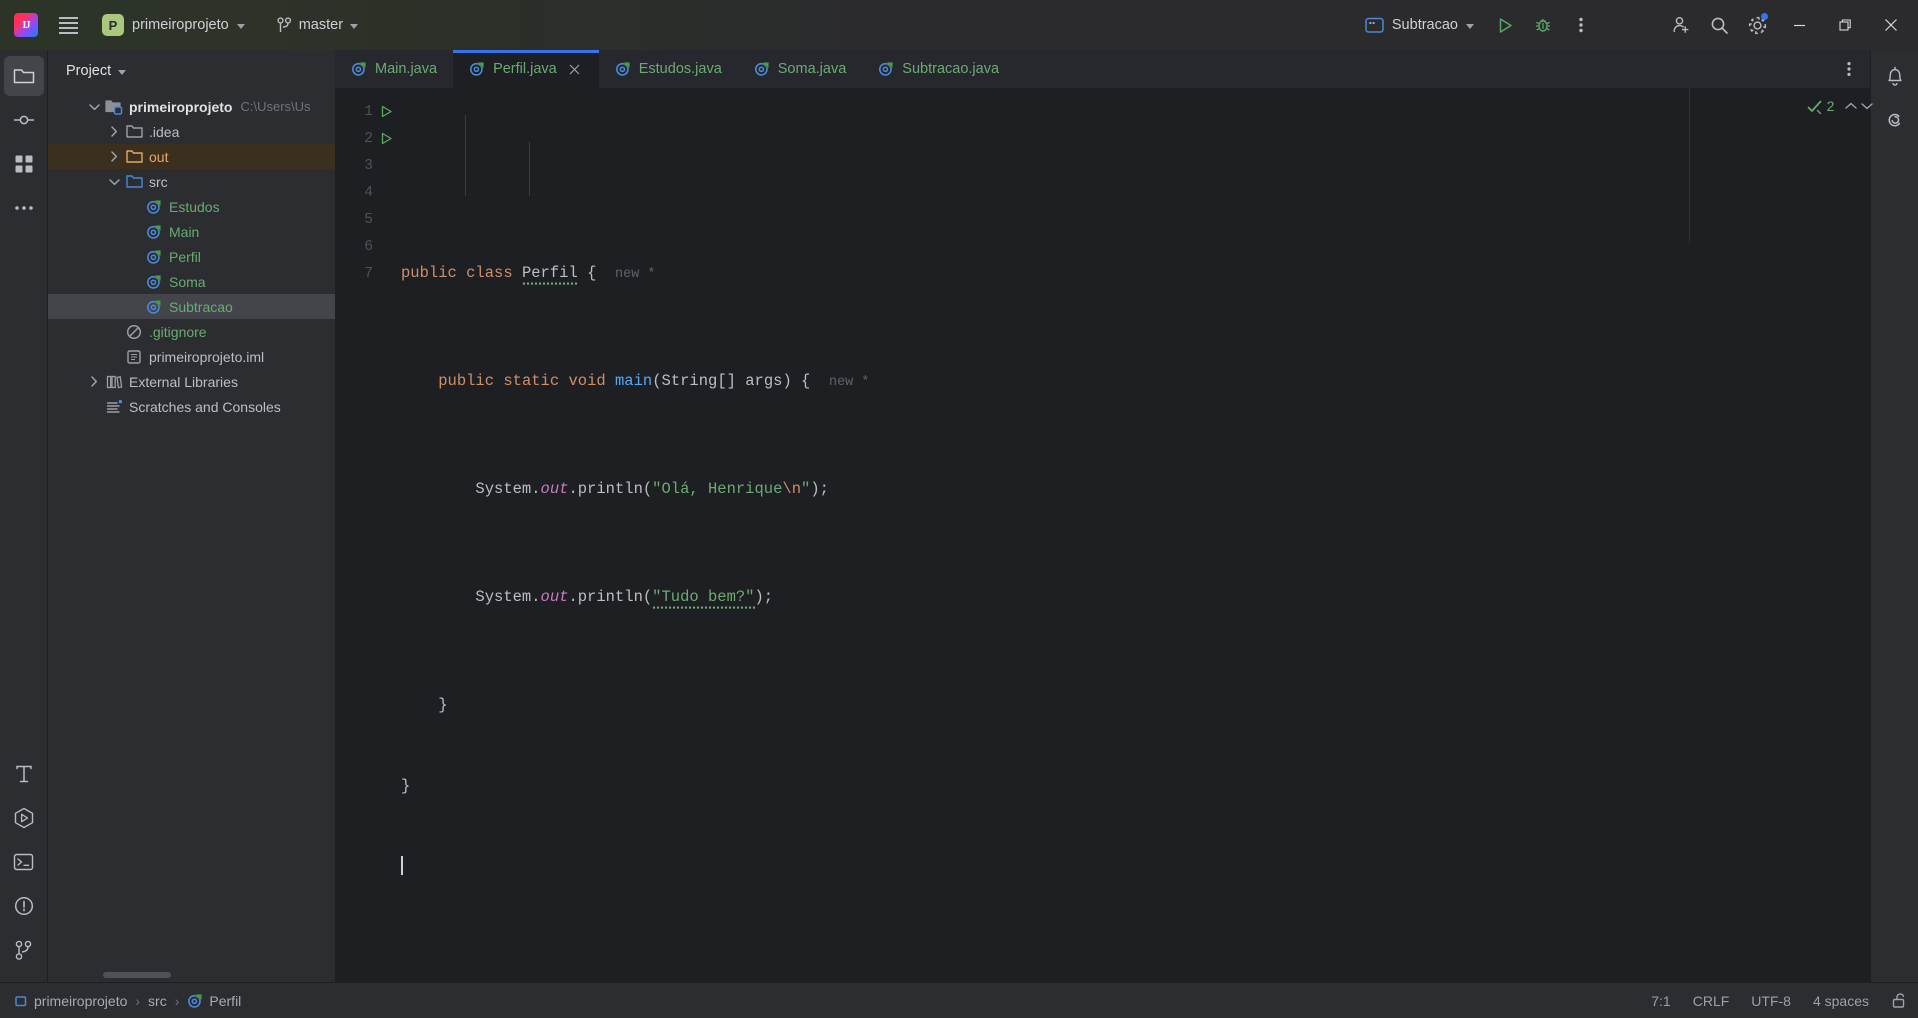 This screenshot has height=1018, width=1918. Describe the element at coordinates (23, 76) in the screenshot. I see `sidebar-item-project` at that location.